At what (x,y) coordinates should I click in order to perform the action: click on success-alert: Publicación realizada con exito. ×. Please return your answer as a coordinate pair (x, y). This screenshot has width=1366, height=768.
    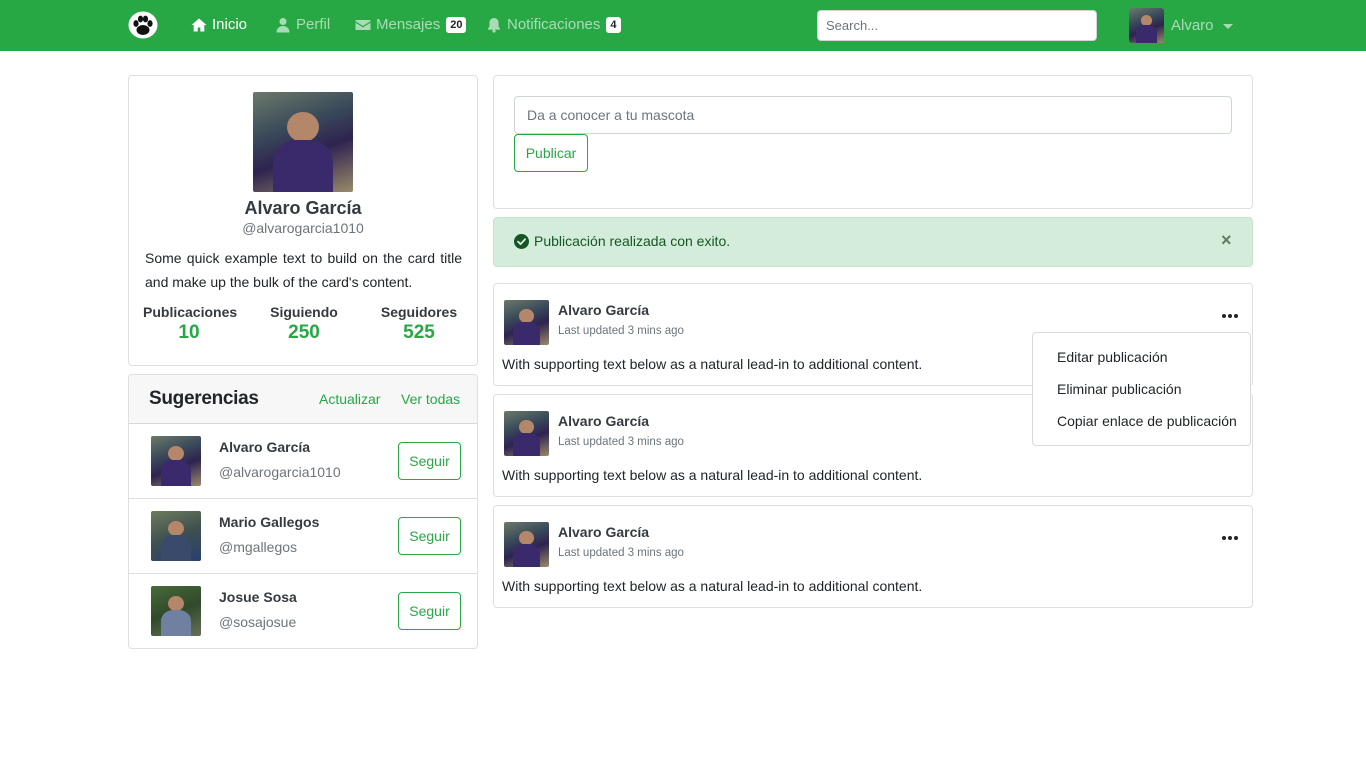
    Looking at the image, I should click on (873, 242).